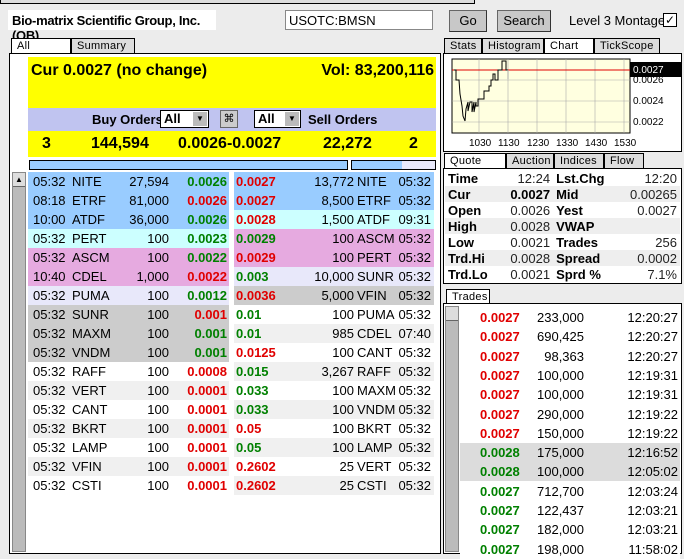 Image resolution: width=684 pixels, height=559 pixels. What do you see at coordinates (570, 453) in the screenshot?
I see `trade-row: 0.0028 175,000 12:16:52` at bounding box center [570, 453].